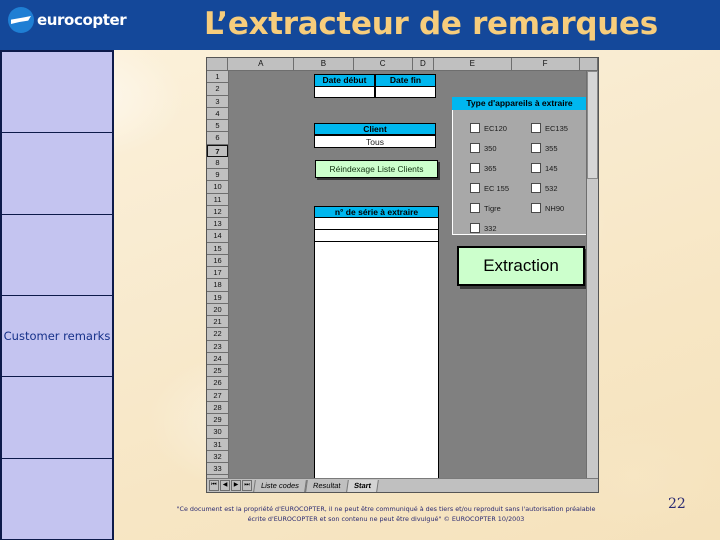 The height and width of the screenshot is (540, 720). I want to click on serial-number-area, so click(376, 367).